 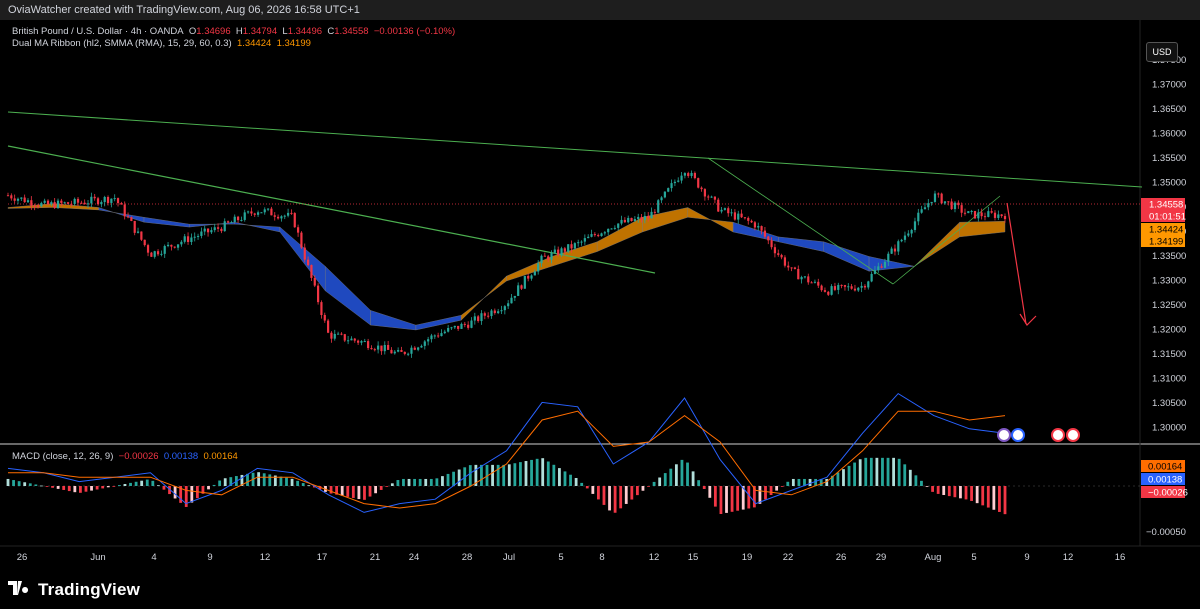 I want to click on ma-value-1: 1.34424, so click(x=254, y=43).